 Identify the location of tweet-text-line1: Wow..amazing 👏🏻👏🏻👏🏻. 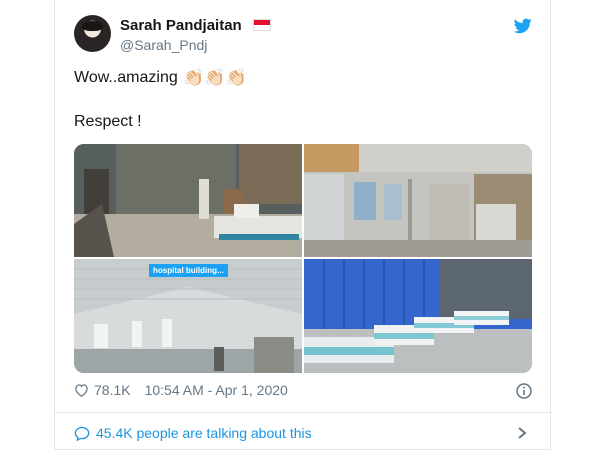
(160, 78).